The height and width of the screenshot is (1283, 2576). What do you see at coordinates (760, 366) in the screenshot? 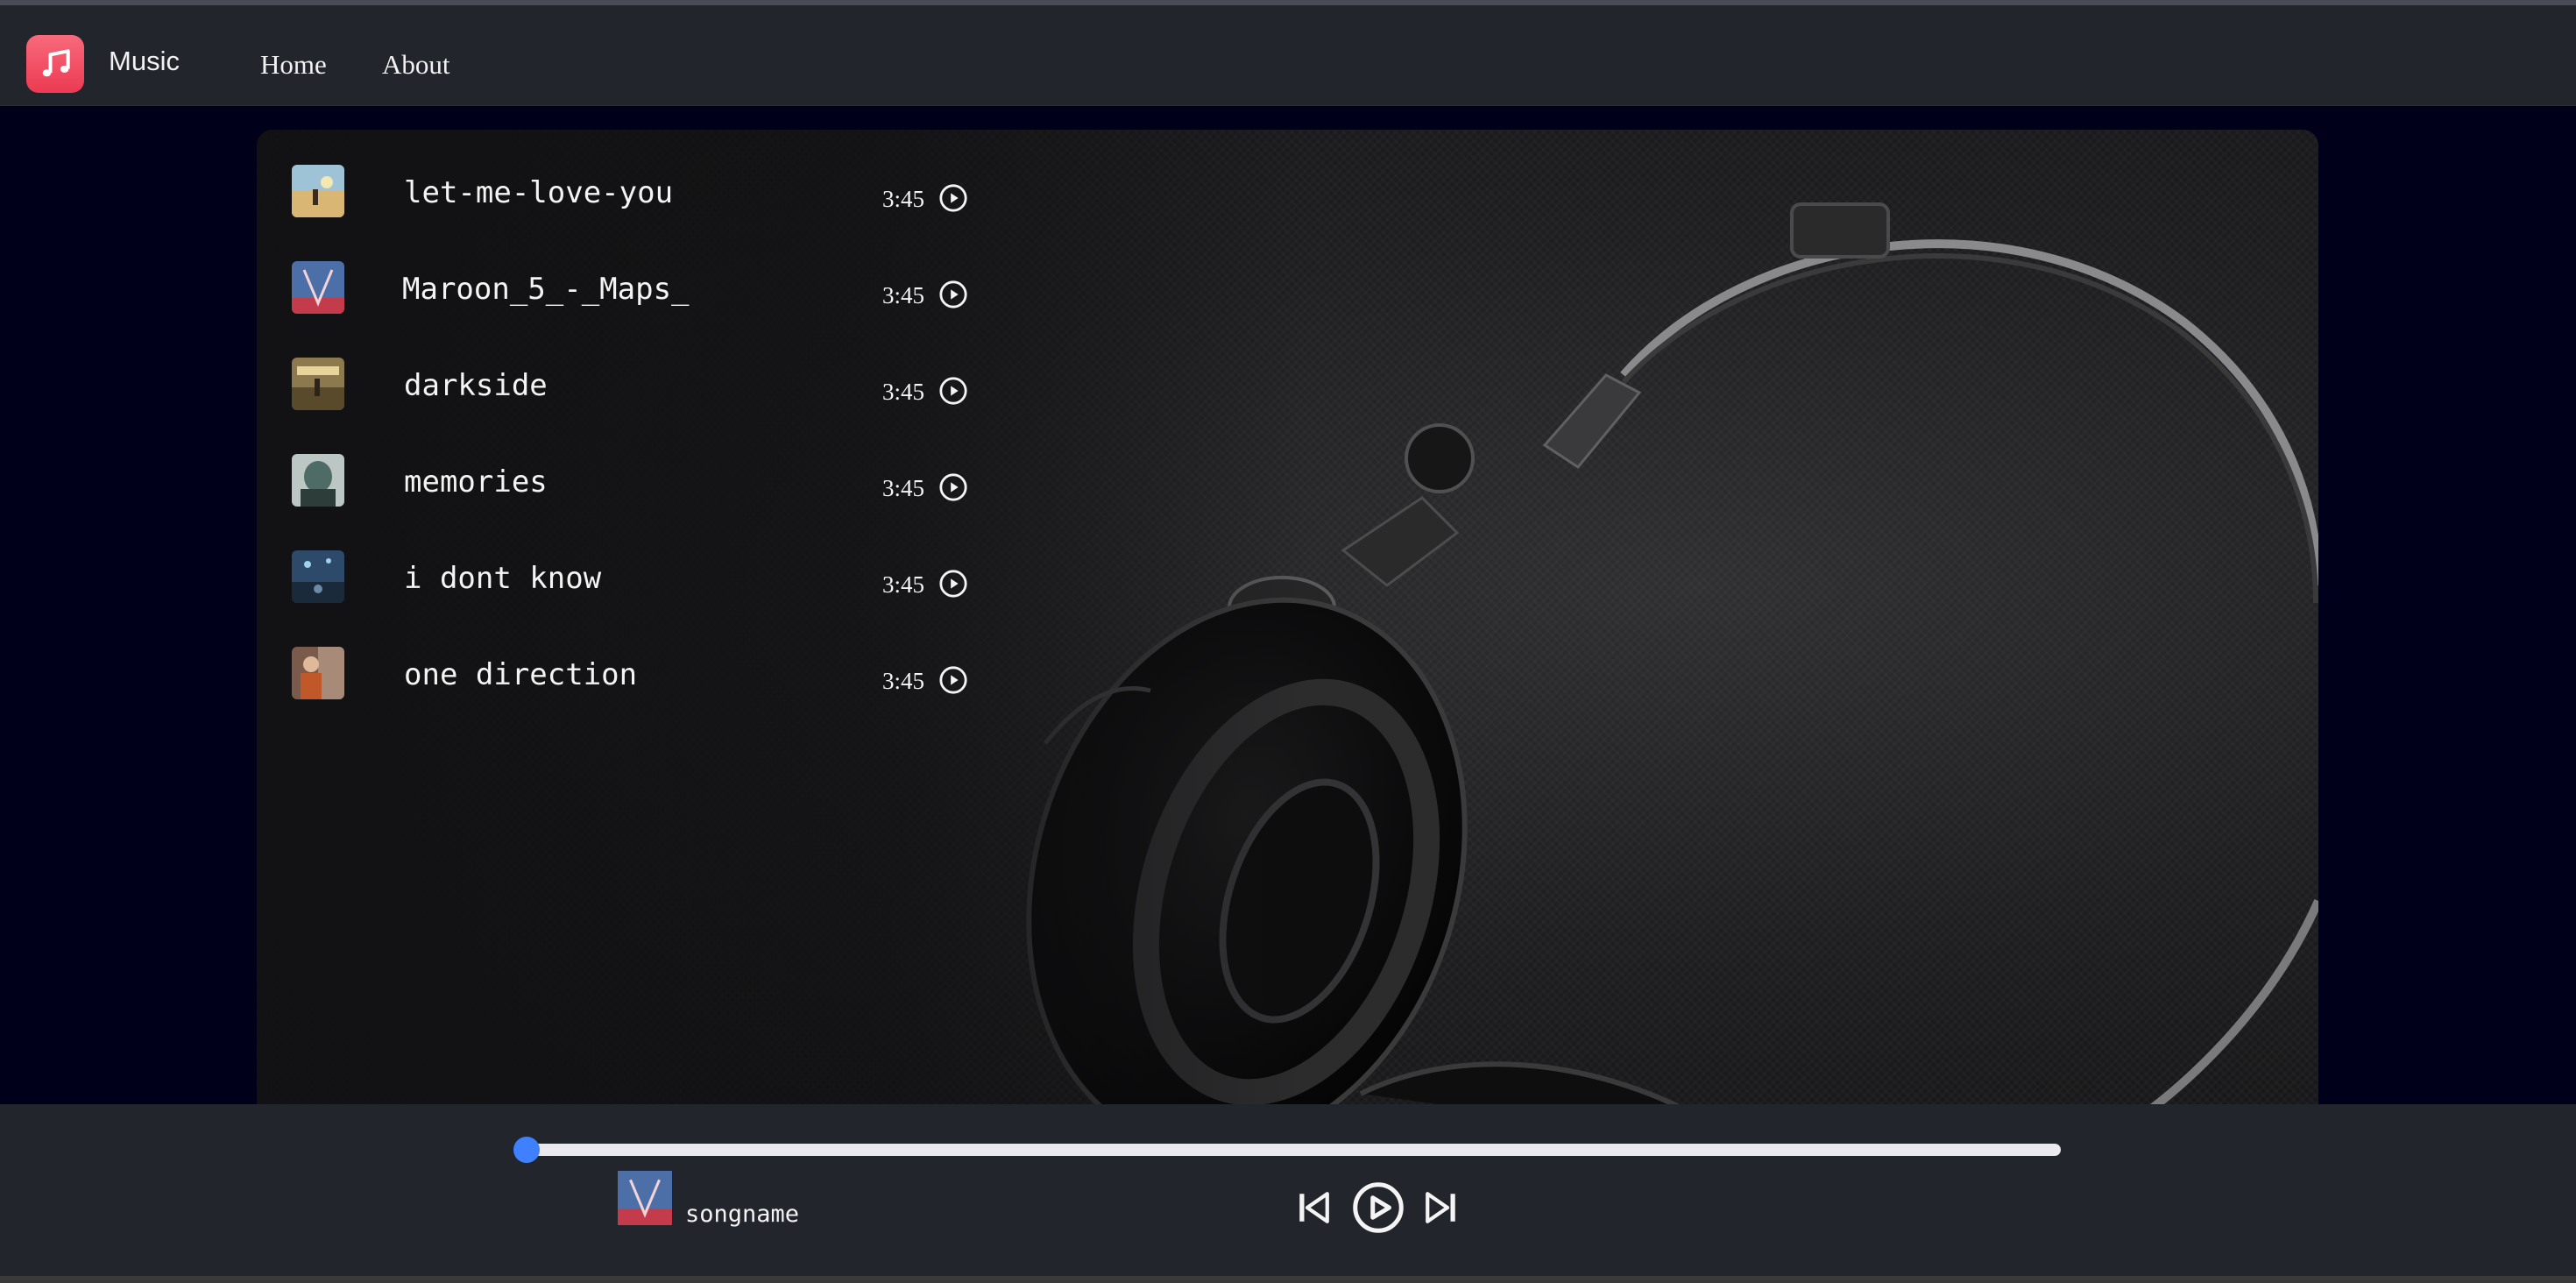
I see `song-item-darkside: darkside 3:45` at bounding box center [760, 366].